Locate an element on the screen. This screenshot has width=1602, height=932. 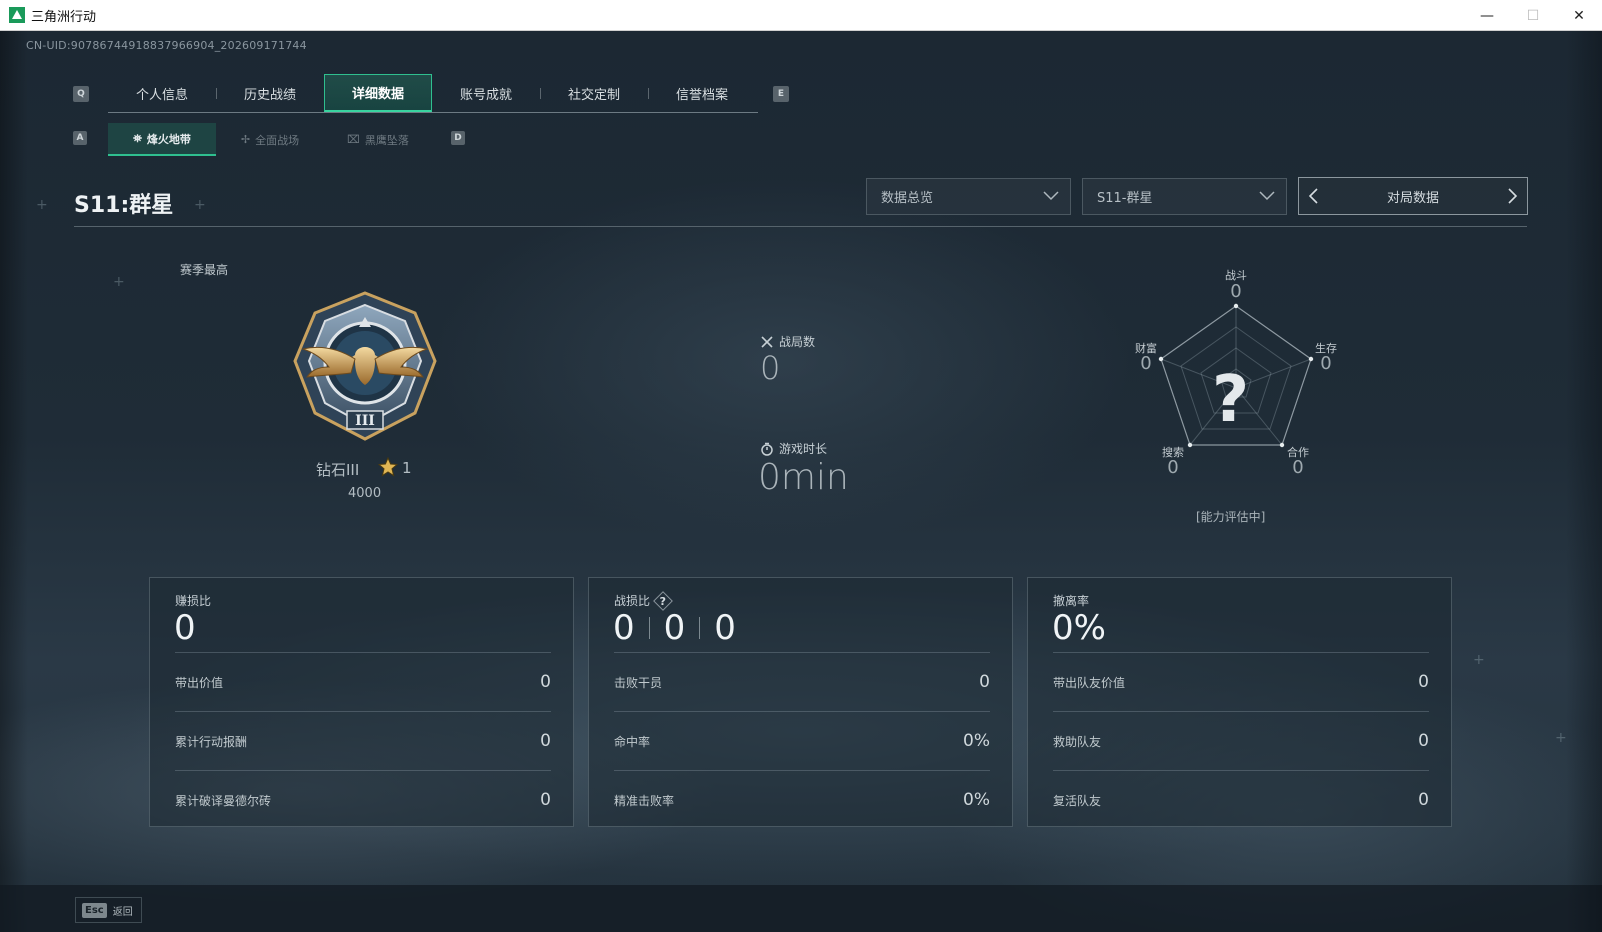
stat-row: 救助队友 0 is located at coordinates (1241, 740).